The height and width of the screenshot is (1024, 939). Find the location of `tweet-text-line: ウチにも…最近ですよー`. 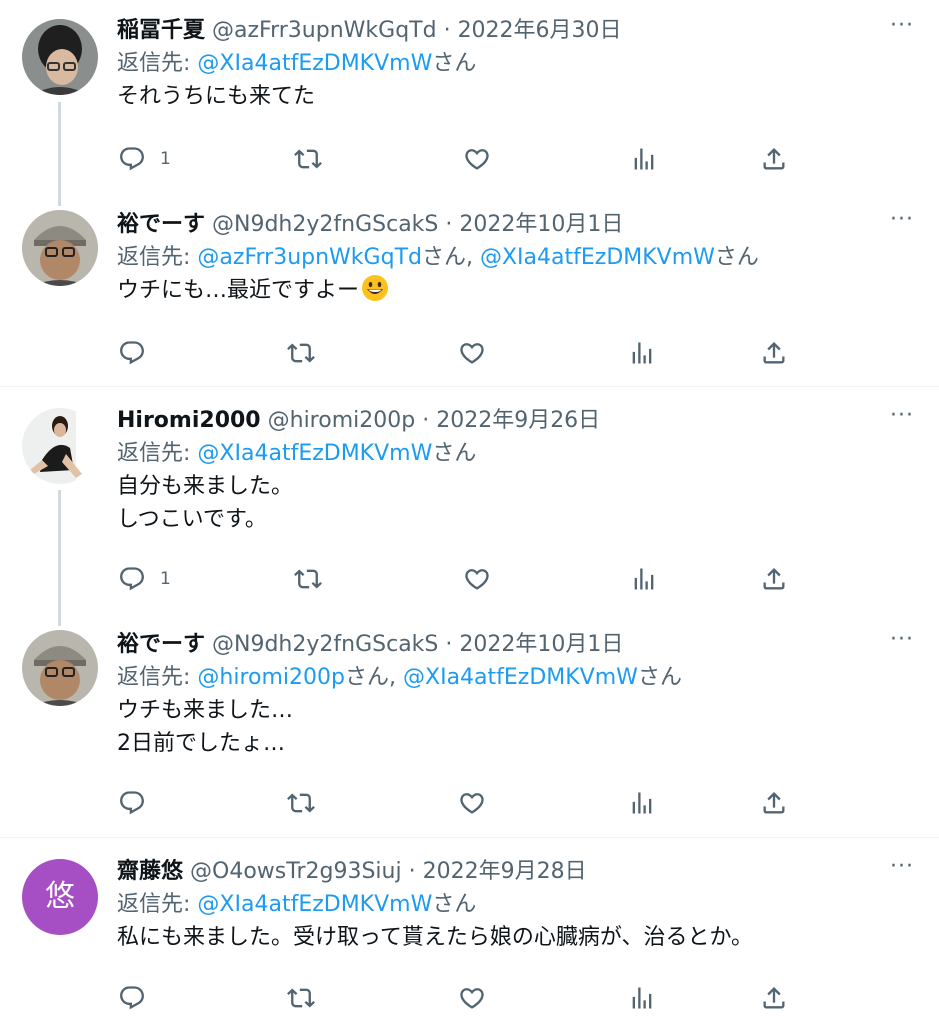

tweet-text-line: ウチにも…最近ですよー is located at coordinates (238, 290).